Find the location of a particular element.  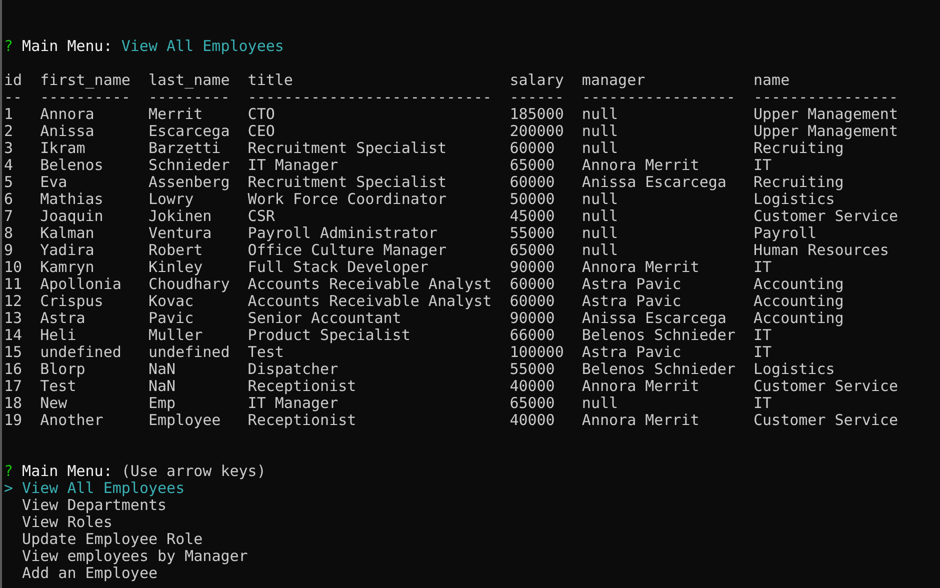

table-cell: 7 is located at coordinates (9, 216).